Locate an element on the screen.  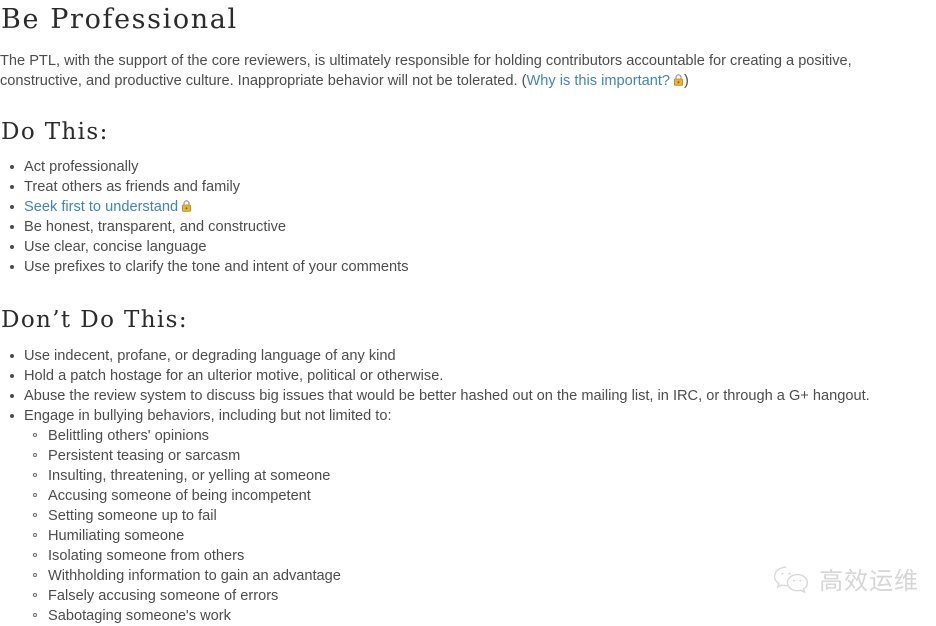
seek-first-to-understand-link: Seek first to understand is located at coordinates (101, 207).